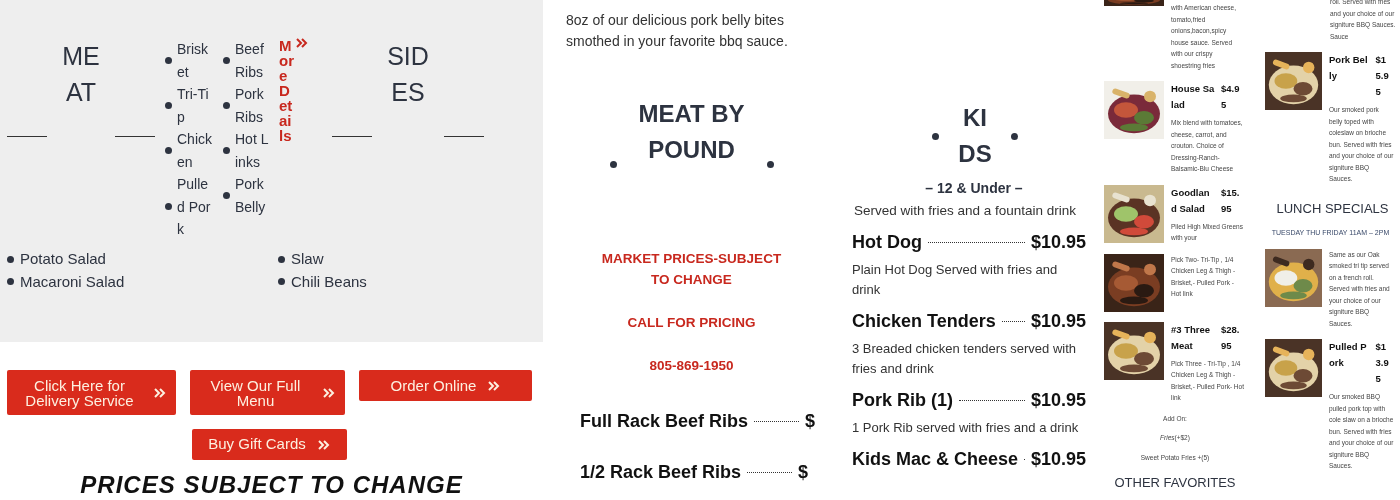 The height and width of the screenshot is (500, 1400). What do you see at coordinates (1382, 363) in the screenshot?
I see `item-price: $13.95` at bounding box center [1382, 363].